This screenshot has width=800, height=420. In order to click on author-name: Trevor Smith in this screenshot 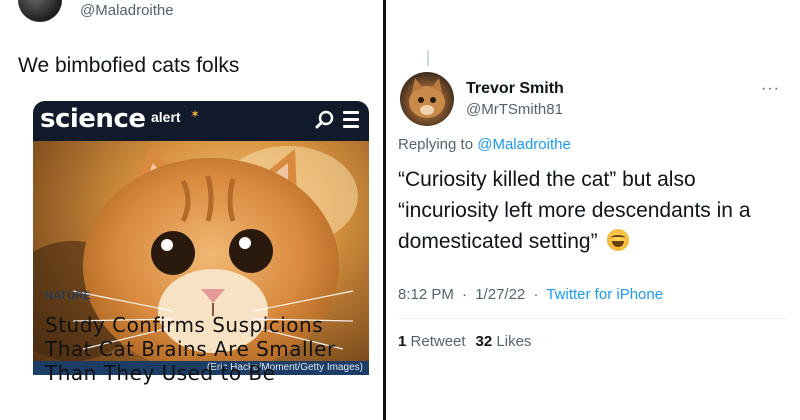, I will do `click(515, 89)`.